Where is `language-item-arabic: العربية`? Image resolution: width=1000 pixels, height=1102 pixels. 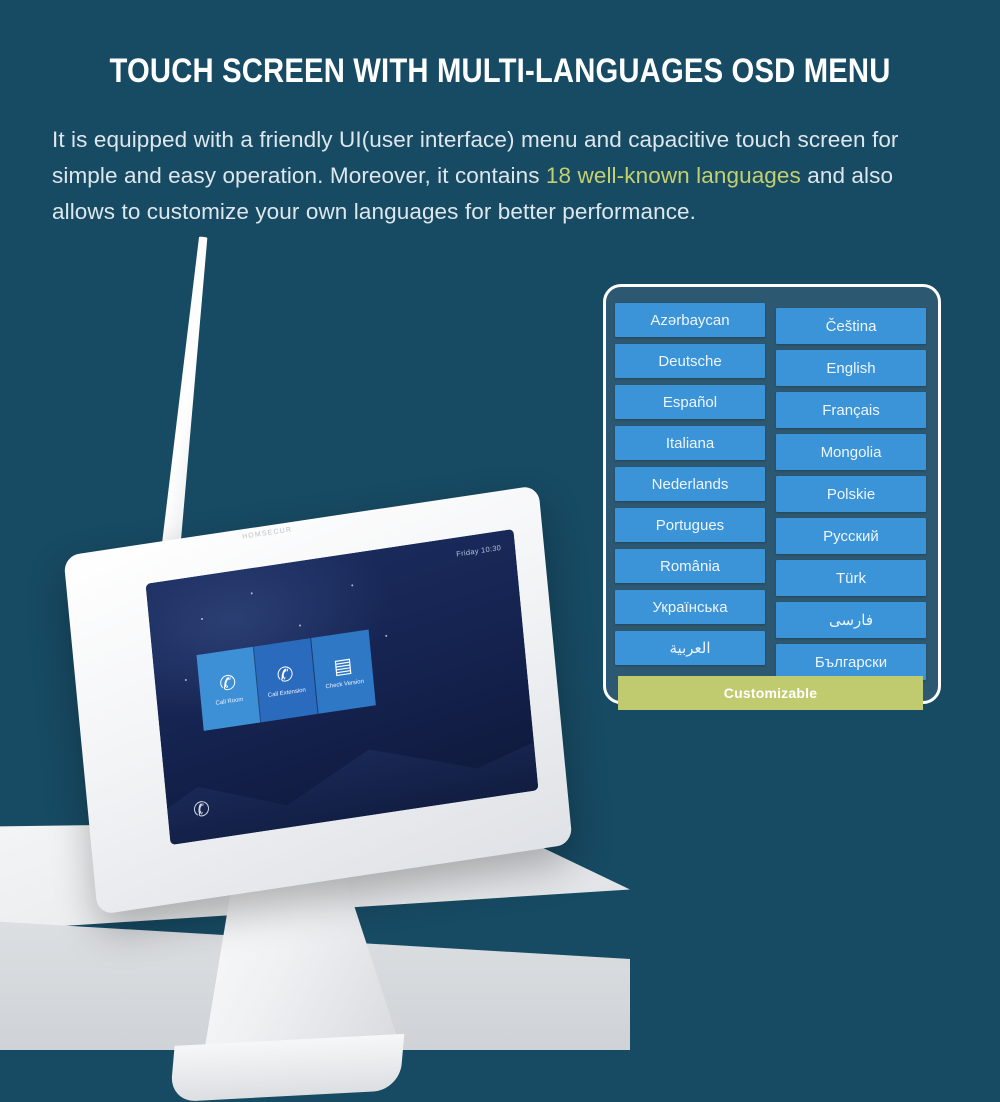
language-item-arabic: العربية is located at coordinates (690, 648).